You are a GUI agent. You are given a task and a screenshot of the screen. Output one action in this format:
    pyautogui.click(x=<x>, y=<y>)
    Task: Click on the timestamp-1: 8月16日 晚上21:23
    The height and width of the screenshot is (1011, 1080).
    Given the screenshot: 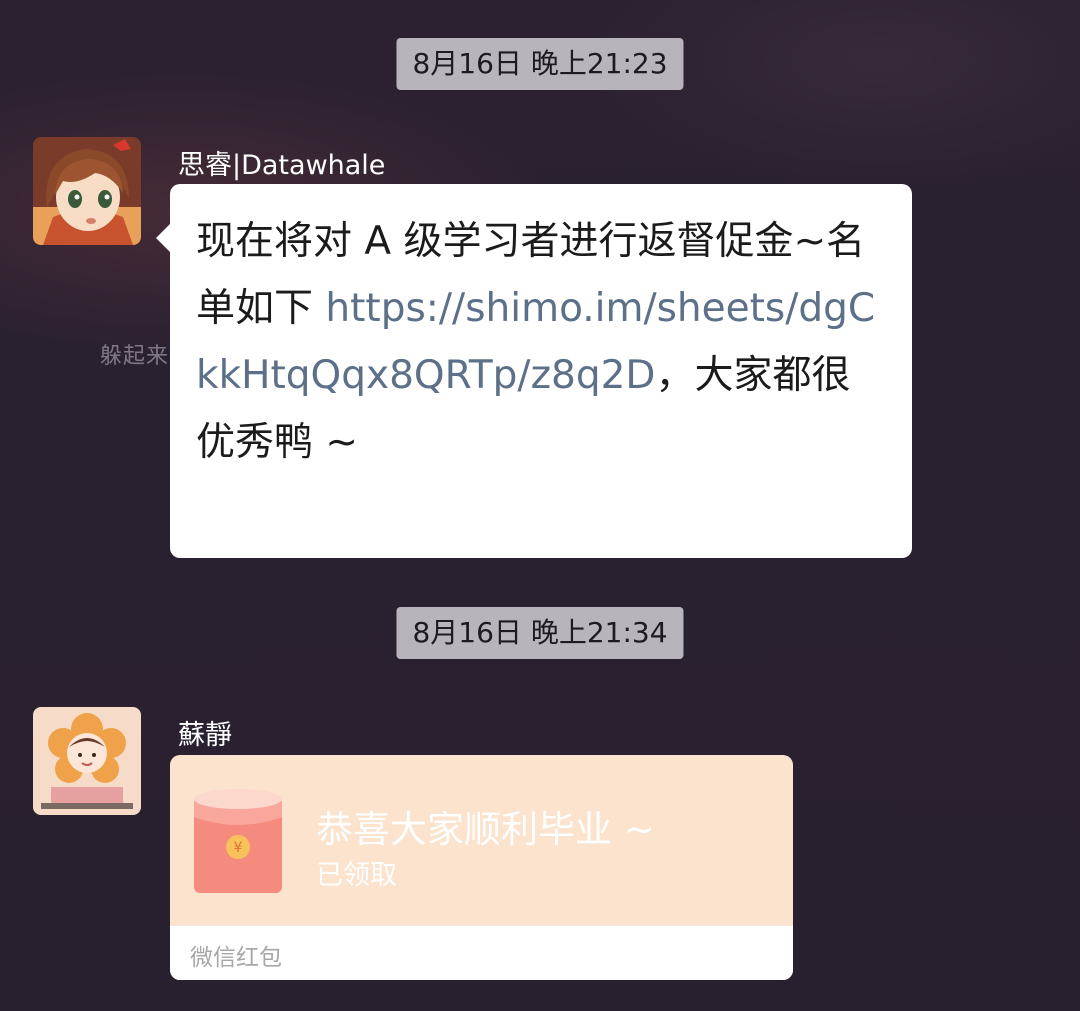 What is the action you would take?
    pyautogui.click(x=540, y=64)
    